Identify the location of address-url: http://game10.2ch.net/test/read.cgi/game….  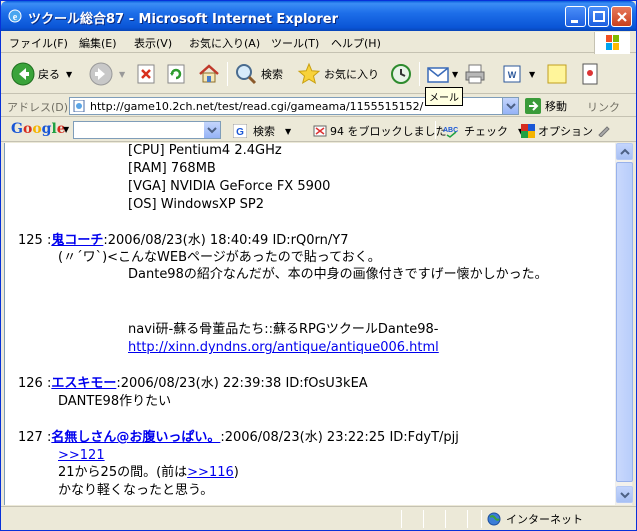
(257, 106).